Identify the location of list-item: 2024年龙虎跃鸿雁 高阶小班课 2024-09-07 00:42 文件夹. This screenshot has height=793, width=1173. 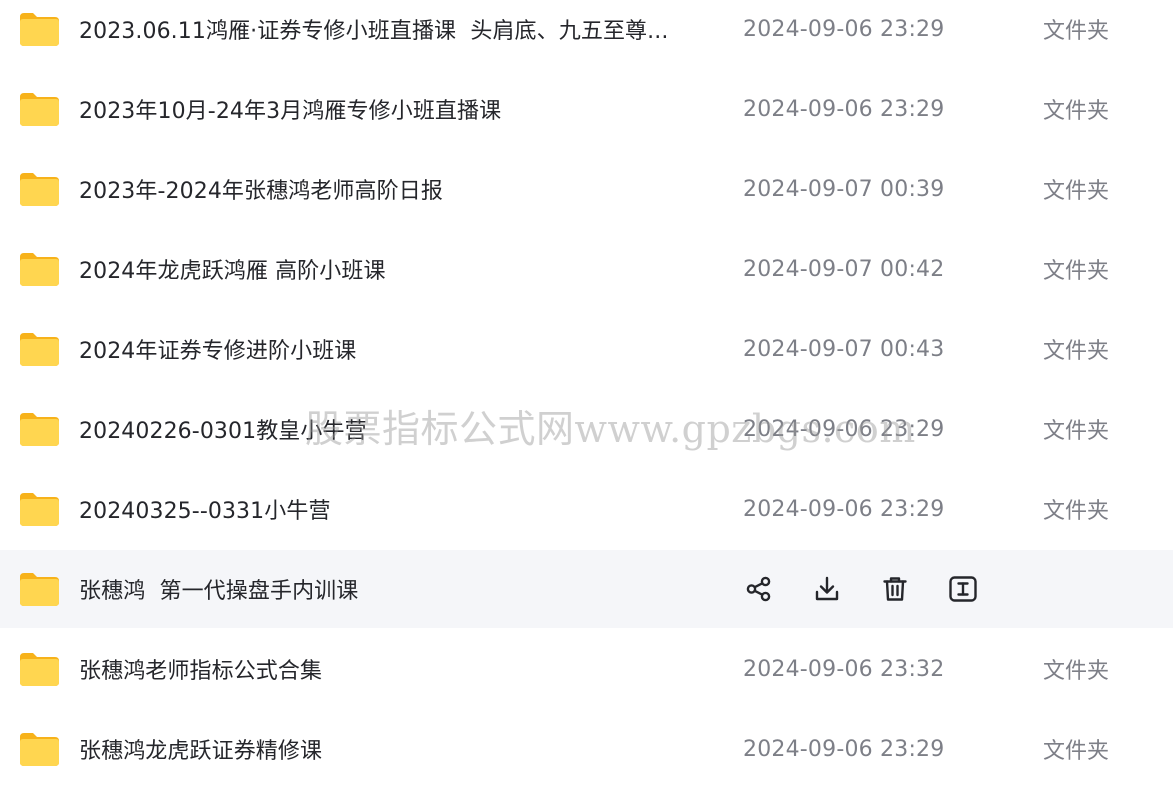
(586, 269).